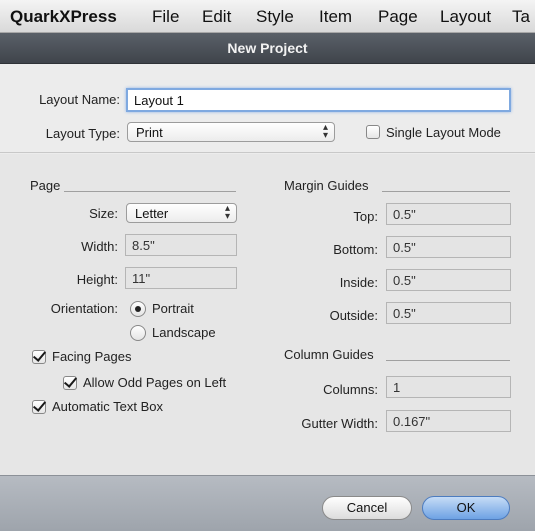 The width and height of the screenshot is (535, 531). What do you see at coordinates (326, 185) in the screenshot?
I see `margin-guides-section-title: Margin Guides` at bounding box center [326, 185].